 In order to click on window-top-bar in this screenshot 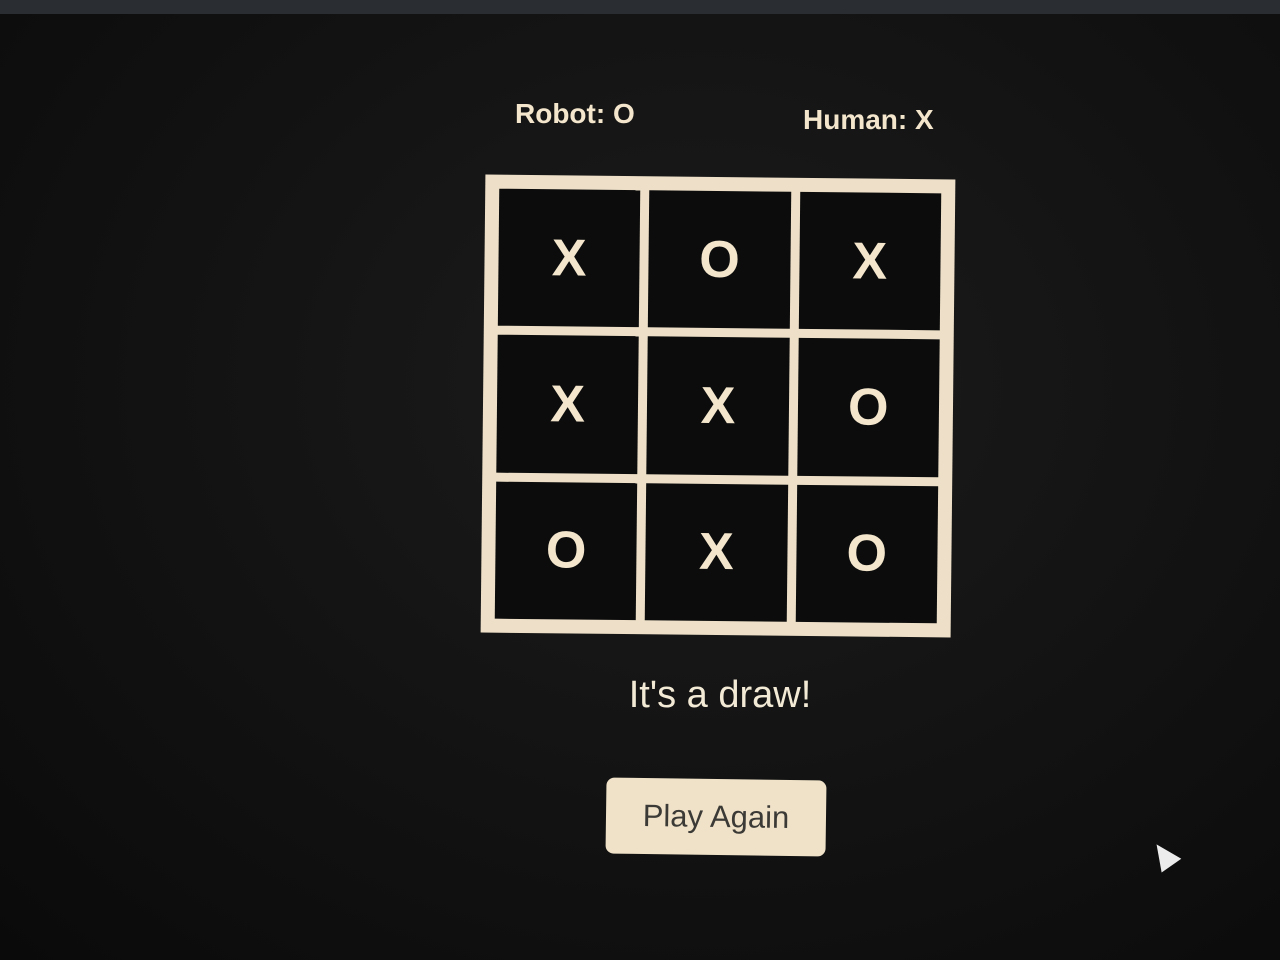, I will do `click(640, 7)`.